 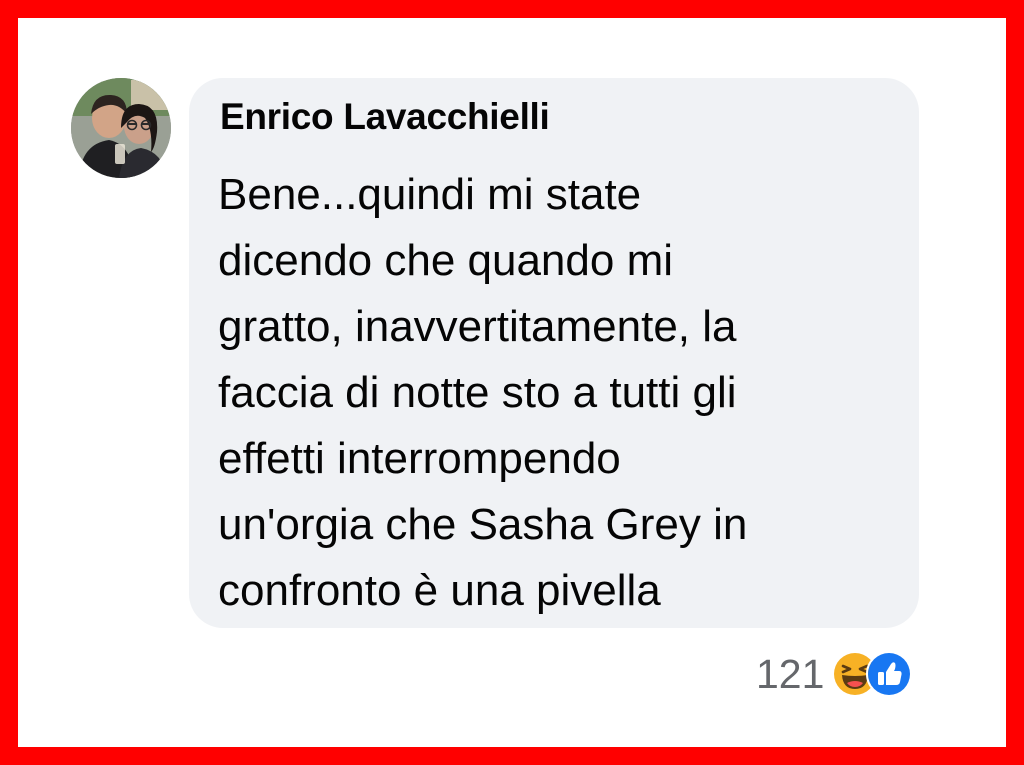 I want to click on avatar-photo, so click(x=121, y=128).